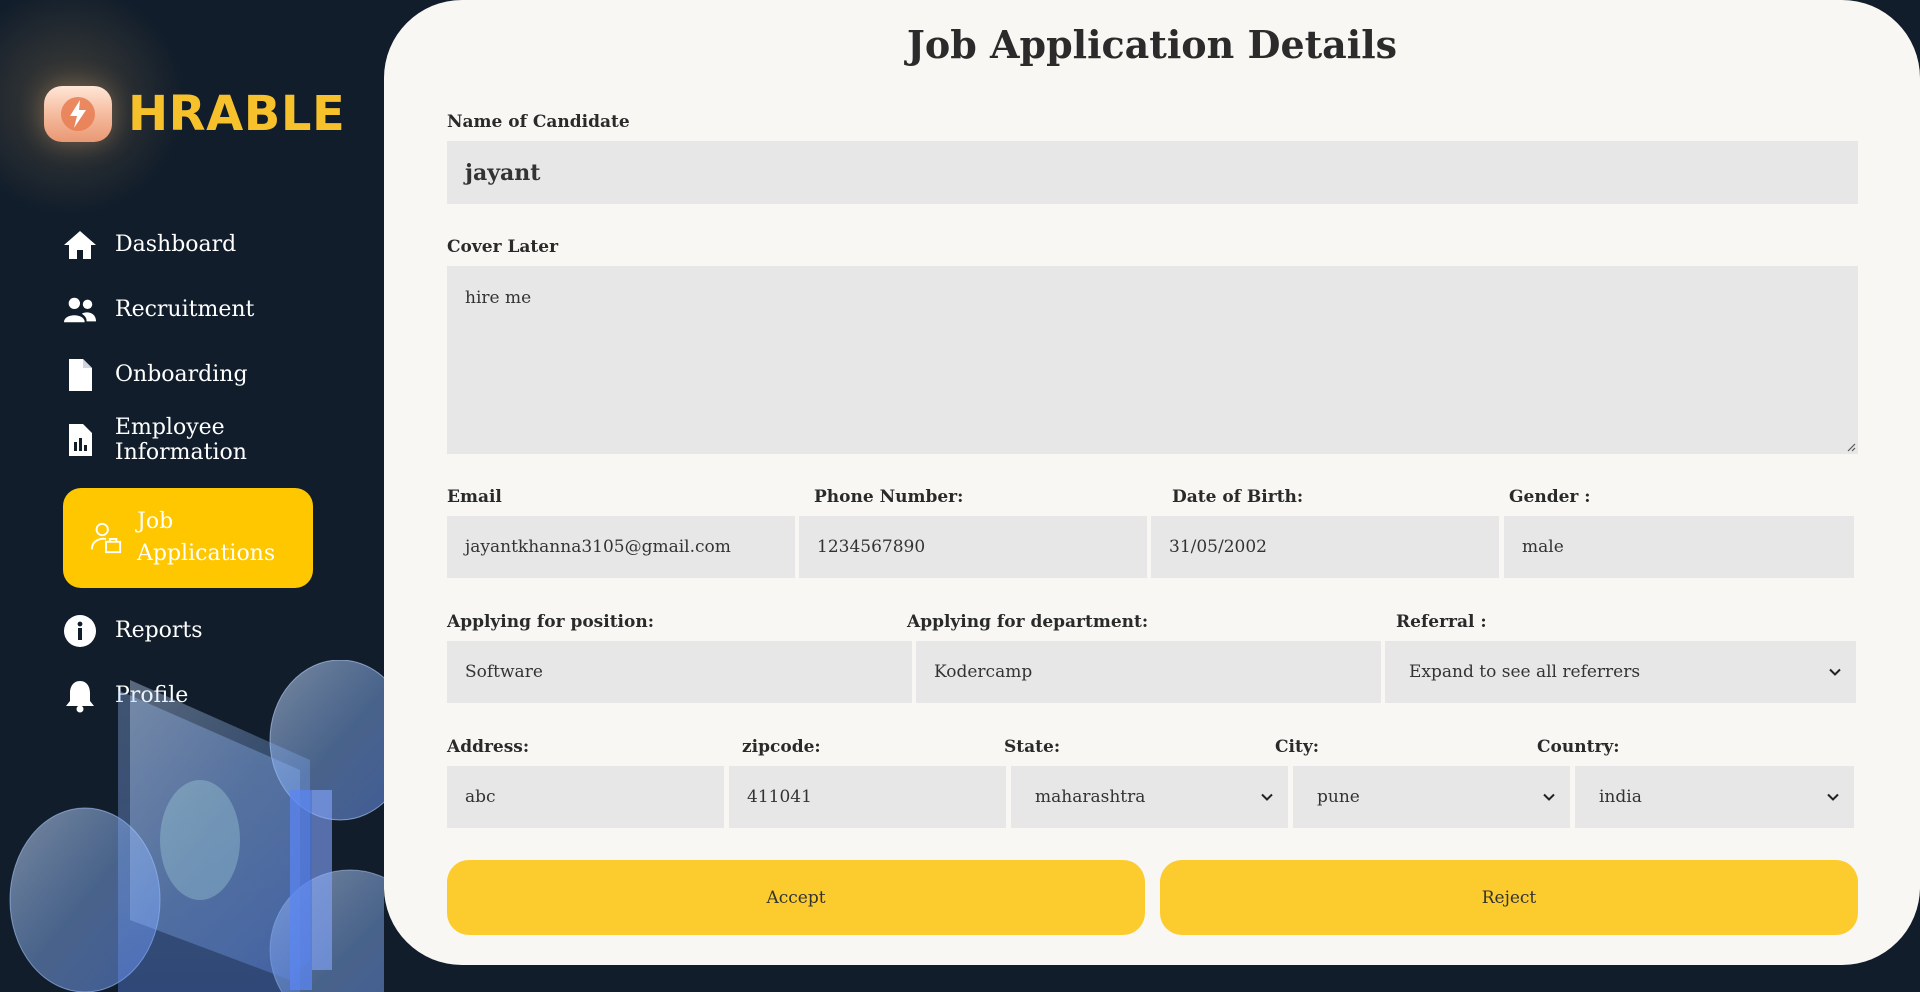 Image resolution: width=1920 pixels, height=992 pixels. I want to click on sidebar-item-label: Recruitment, so click(185, 309).